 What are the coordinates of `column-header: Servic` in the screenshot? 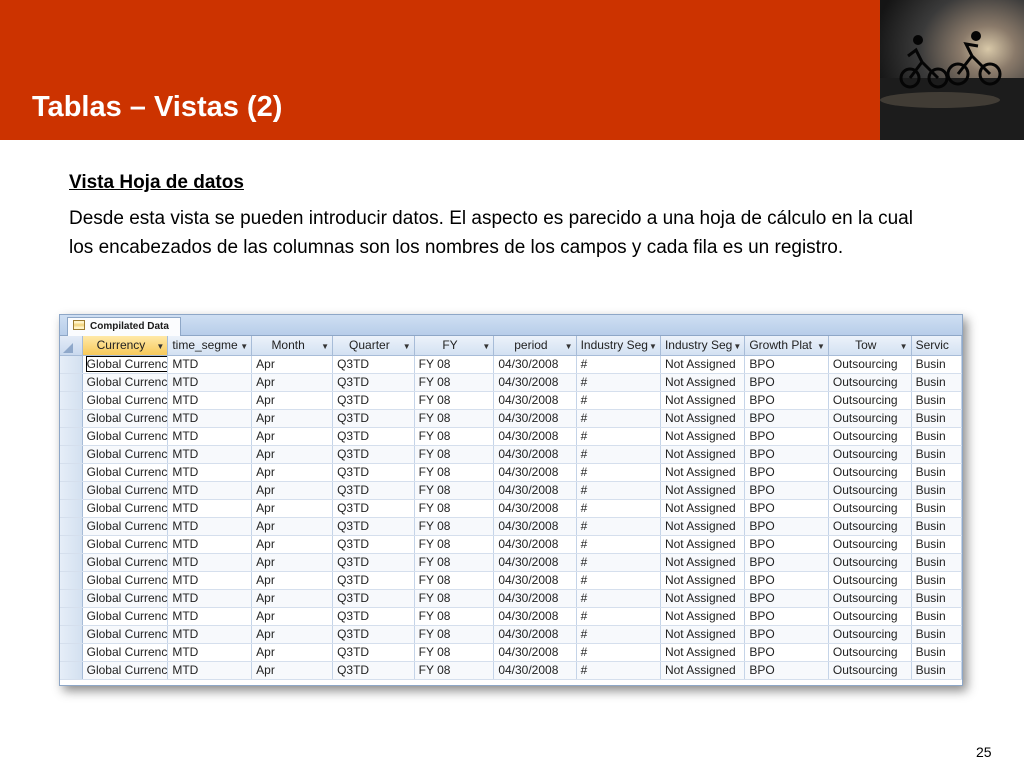 It's located at (936, 346).